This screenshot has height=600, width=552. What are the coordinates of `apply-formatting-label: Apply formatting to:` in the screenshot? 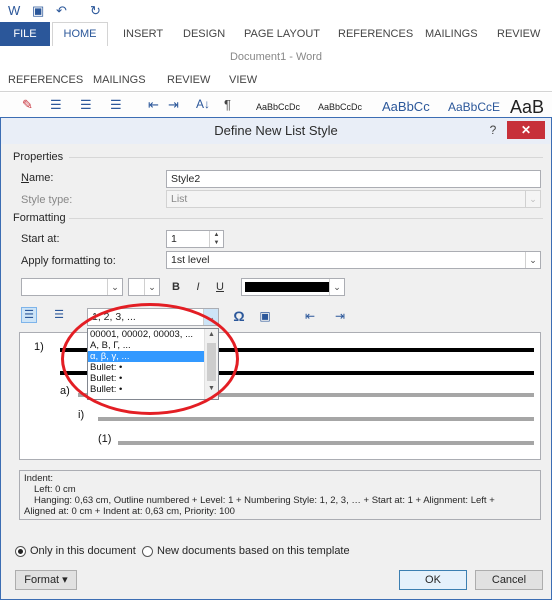 It's located at (68, 261).